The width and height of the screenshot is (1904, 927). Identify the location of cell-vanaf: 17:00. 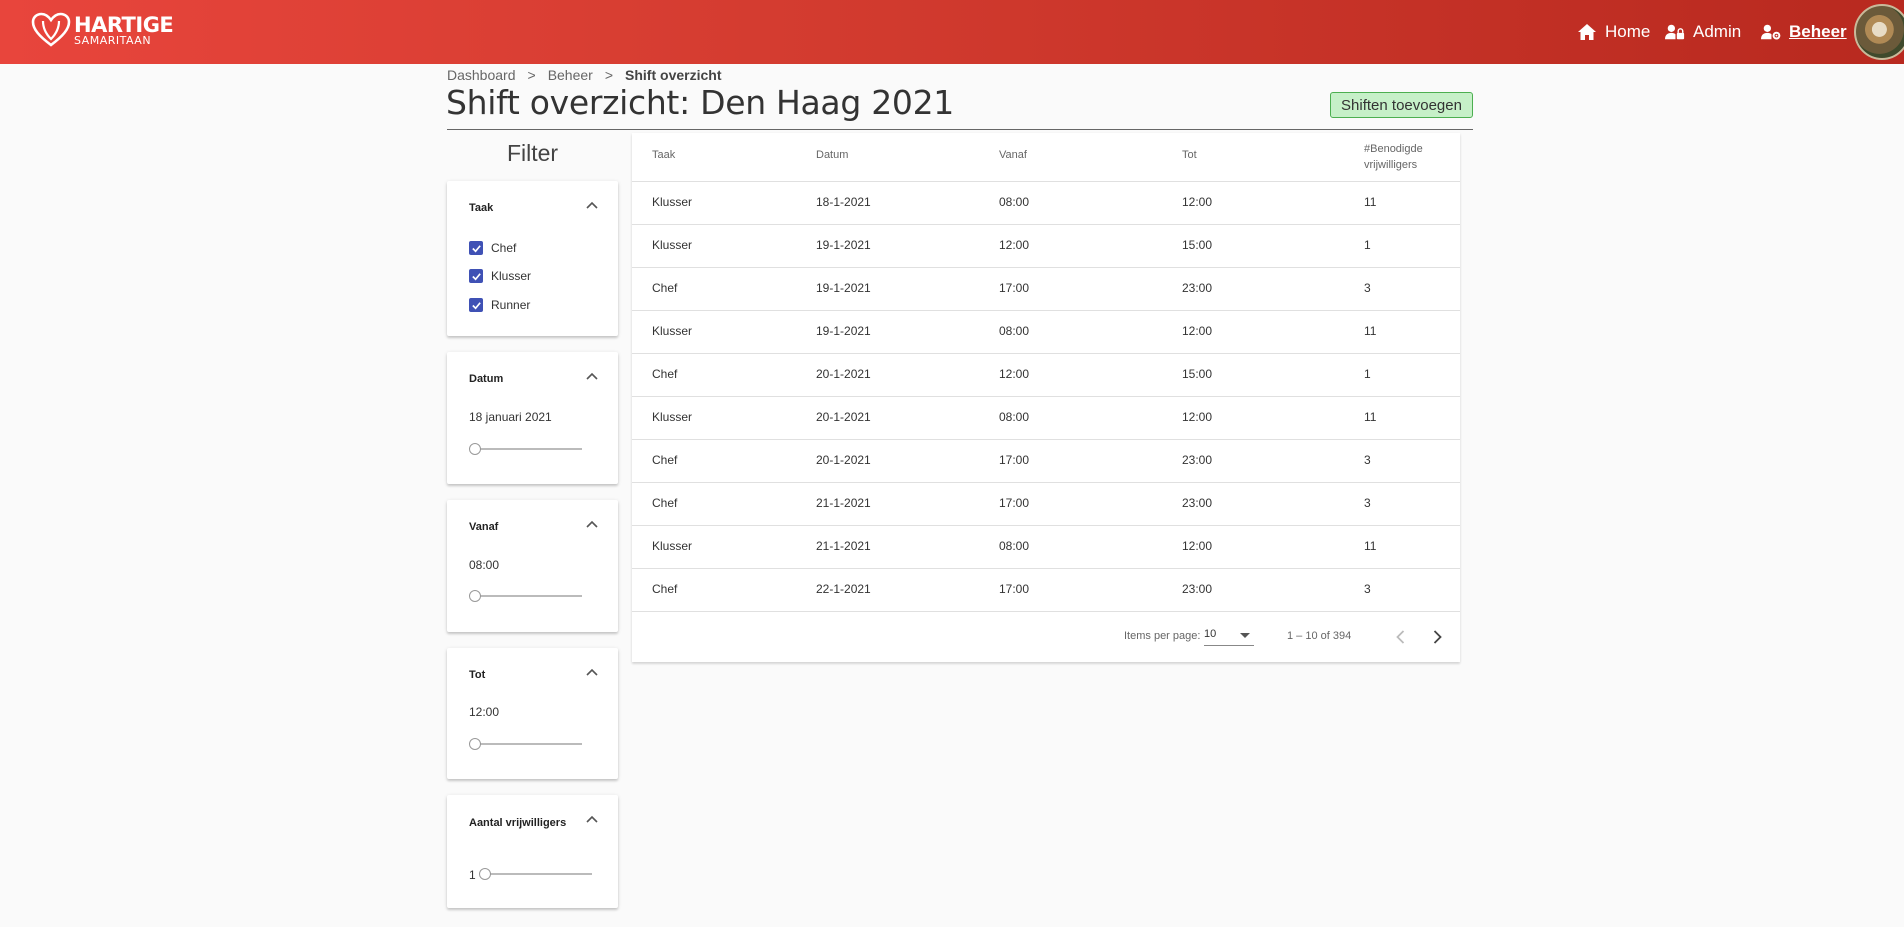
(1014, 589).